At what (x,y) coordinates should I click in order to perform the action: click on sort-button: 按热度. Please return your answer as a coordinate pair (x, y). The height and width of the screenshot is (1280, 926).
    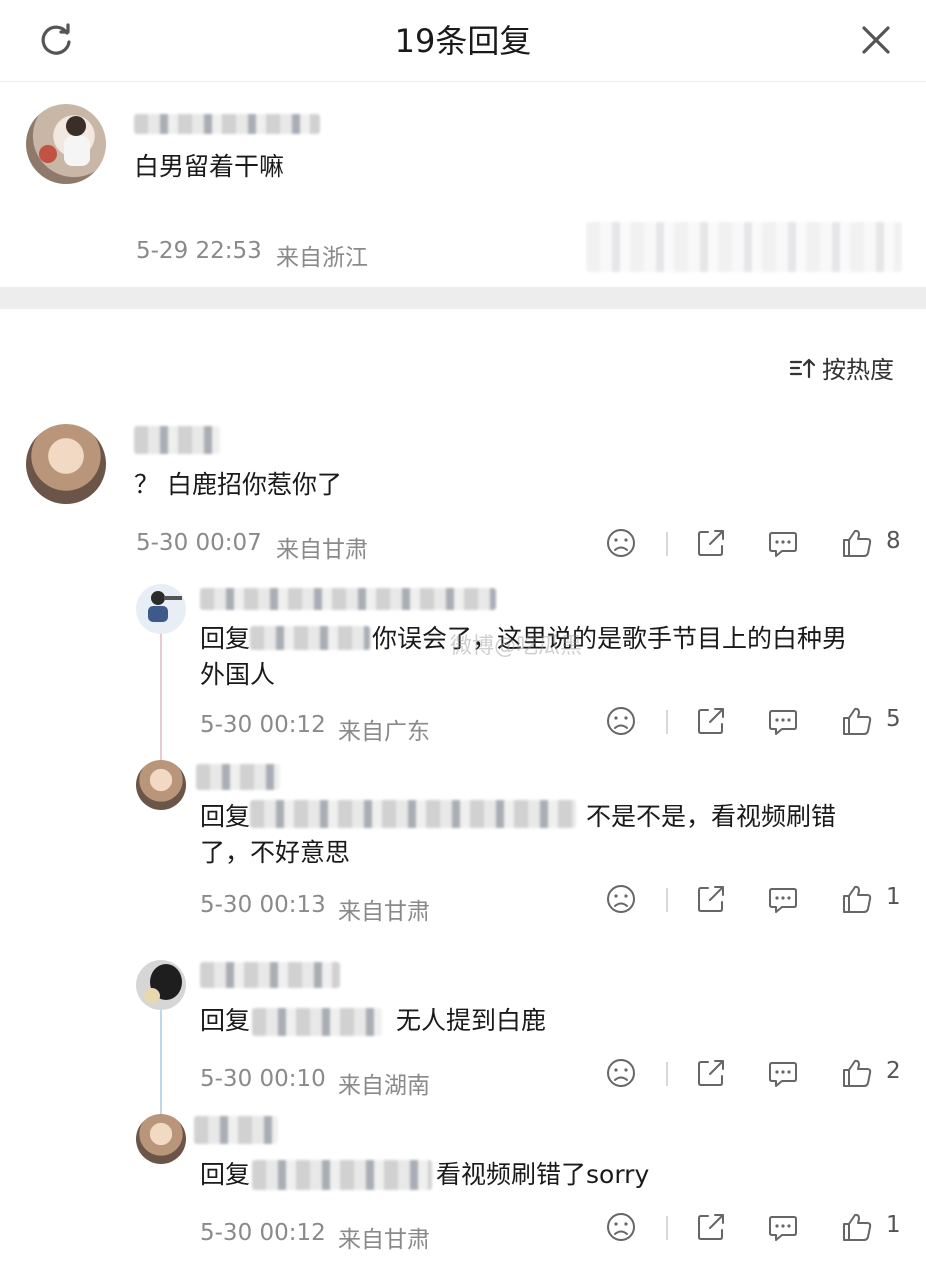
    Looking at the image, I should click on (841, 367).